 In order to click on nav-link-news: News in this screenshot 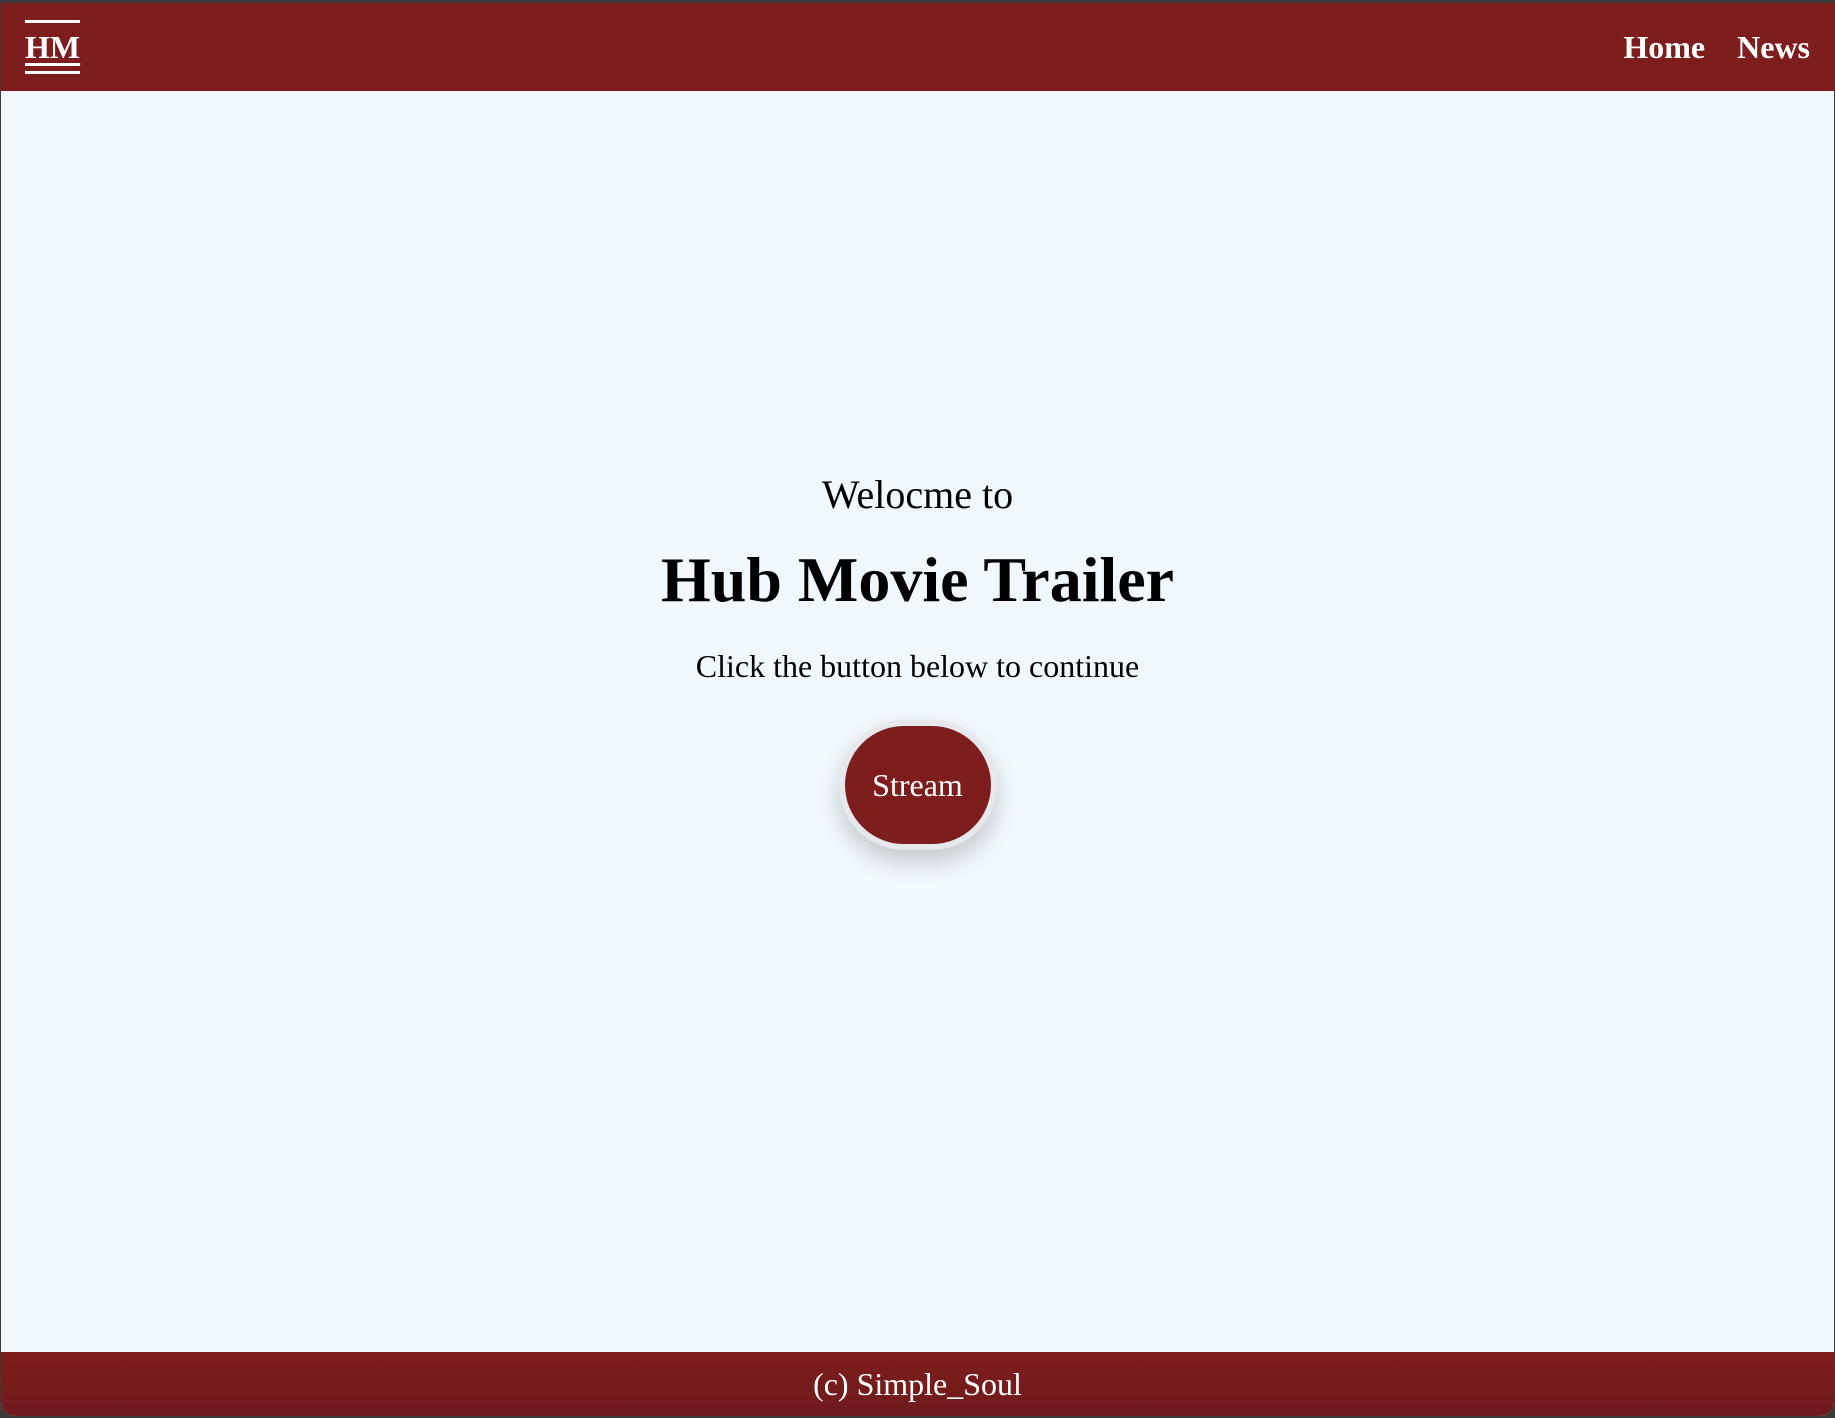, I will do `click(1773, 47)`.